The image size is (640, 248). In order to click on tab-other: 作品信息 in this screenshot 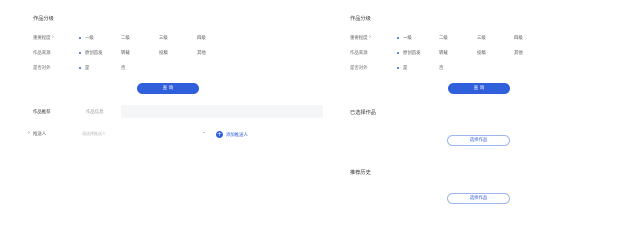, I will do `click(95, 112)`.